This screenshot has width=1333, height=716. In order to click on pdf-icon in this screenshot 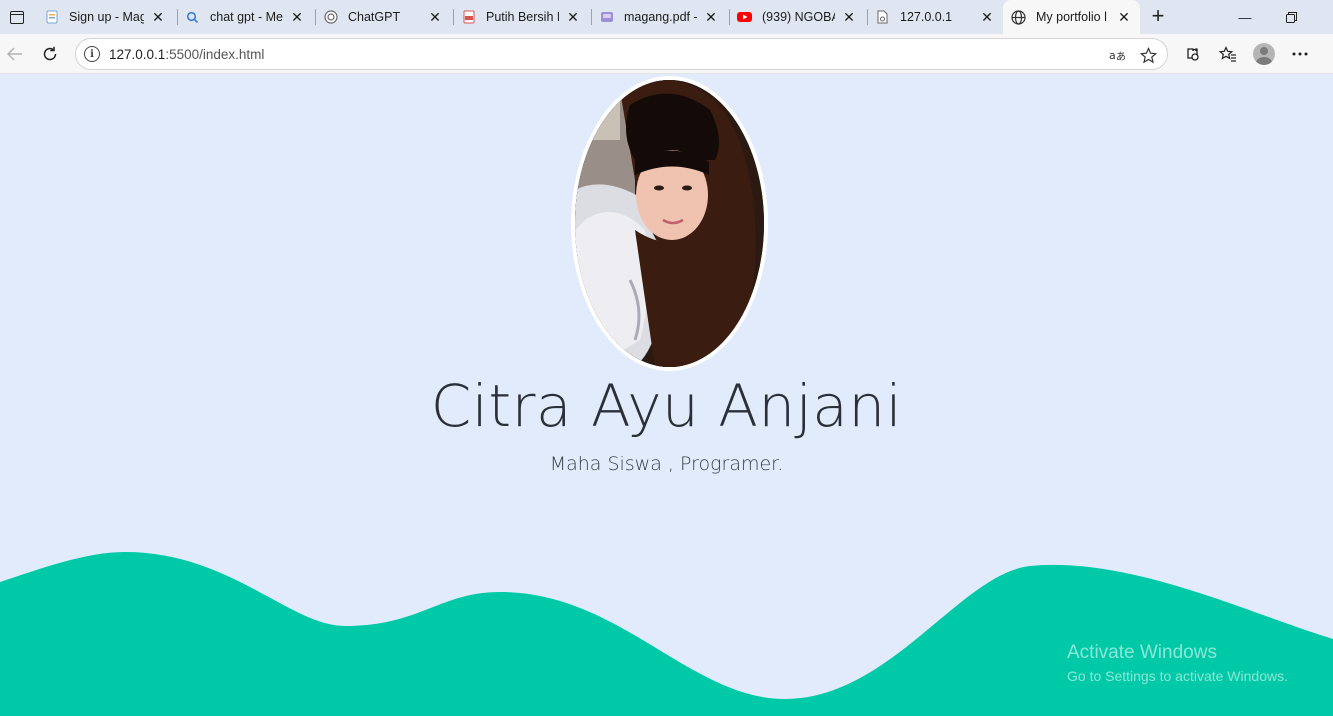, I will do `click(468, 17)`.